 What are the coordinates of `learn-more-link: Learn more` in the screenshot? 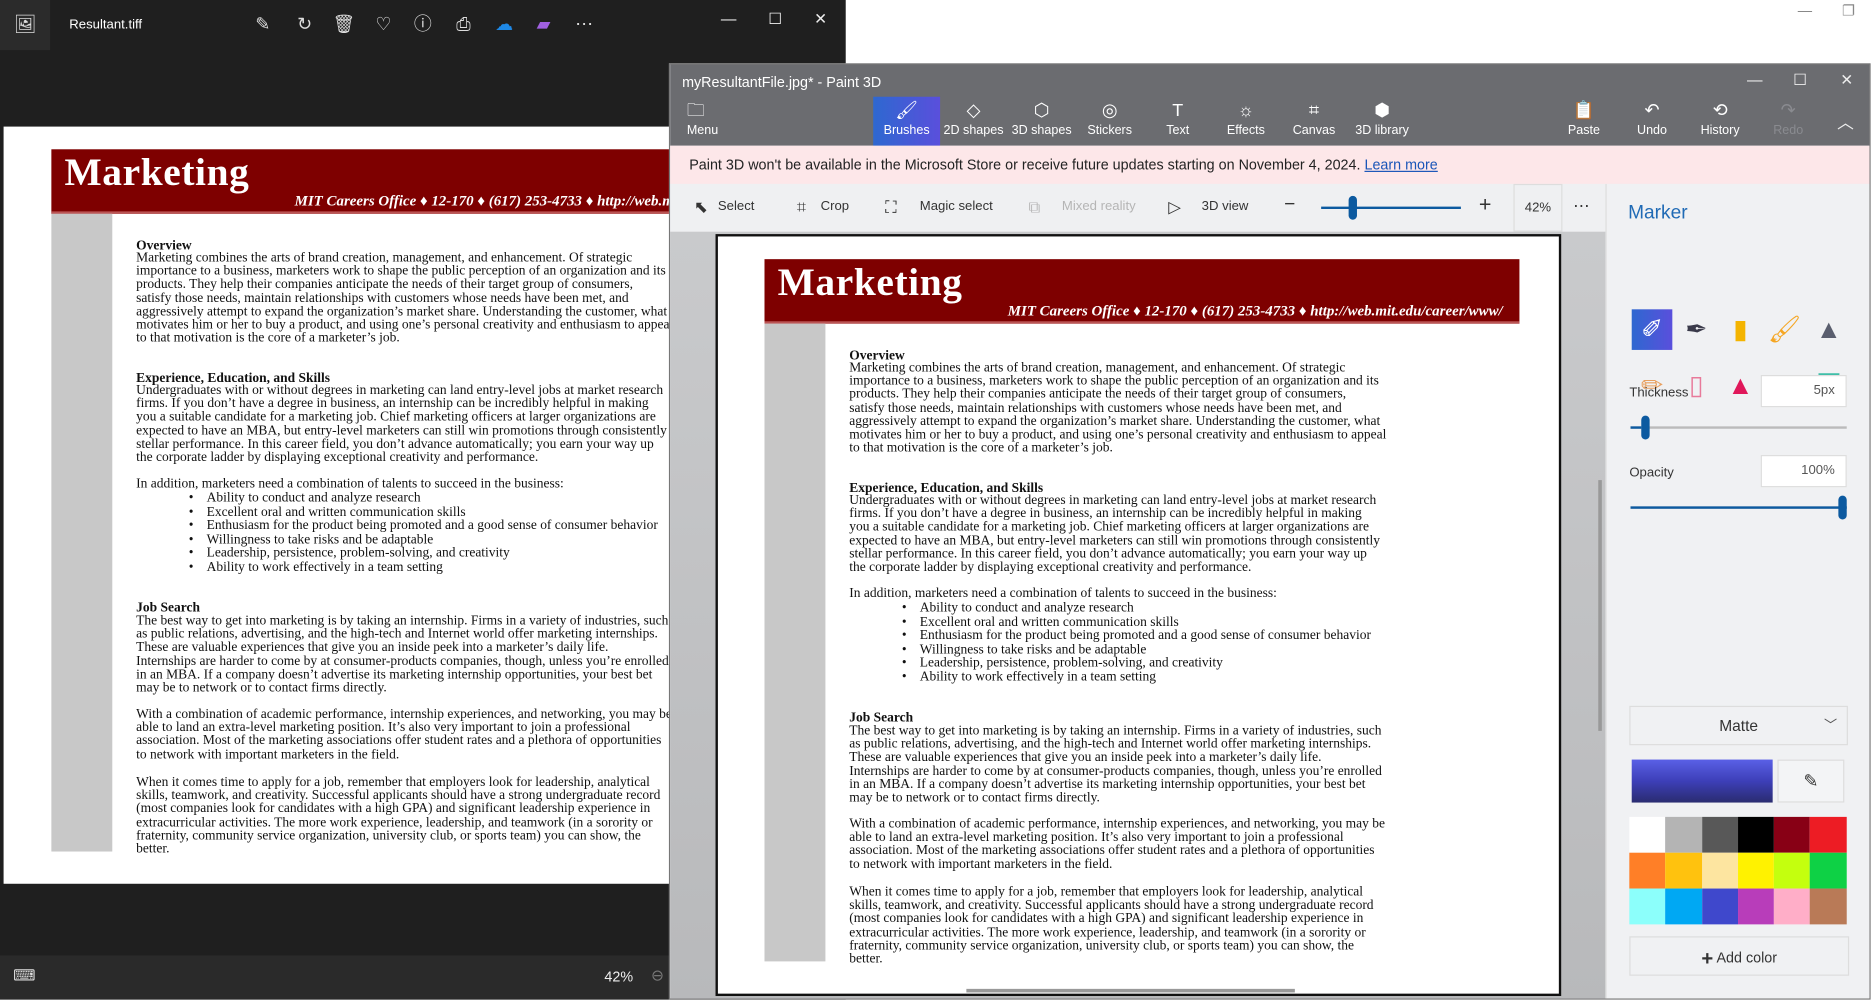 It's located at (1400, 164).